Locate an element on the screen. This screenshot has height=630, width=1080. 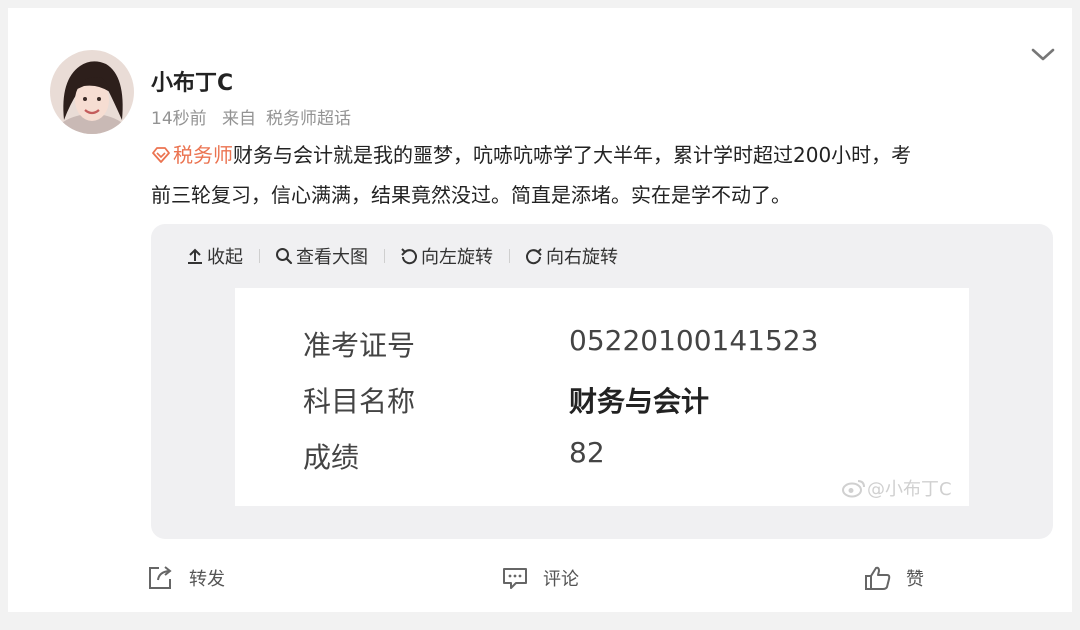
exam-id-value: 05220100141523 is located at coordinates (694, 340).